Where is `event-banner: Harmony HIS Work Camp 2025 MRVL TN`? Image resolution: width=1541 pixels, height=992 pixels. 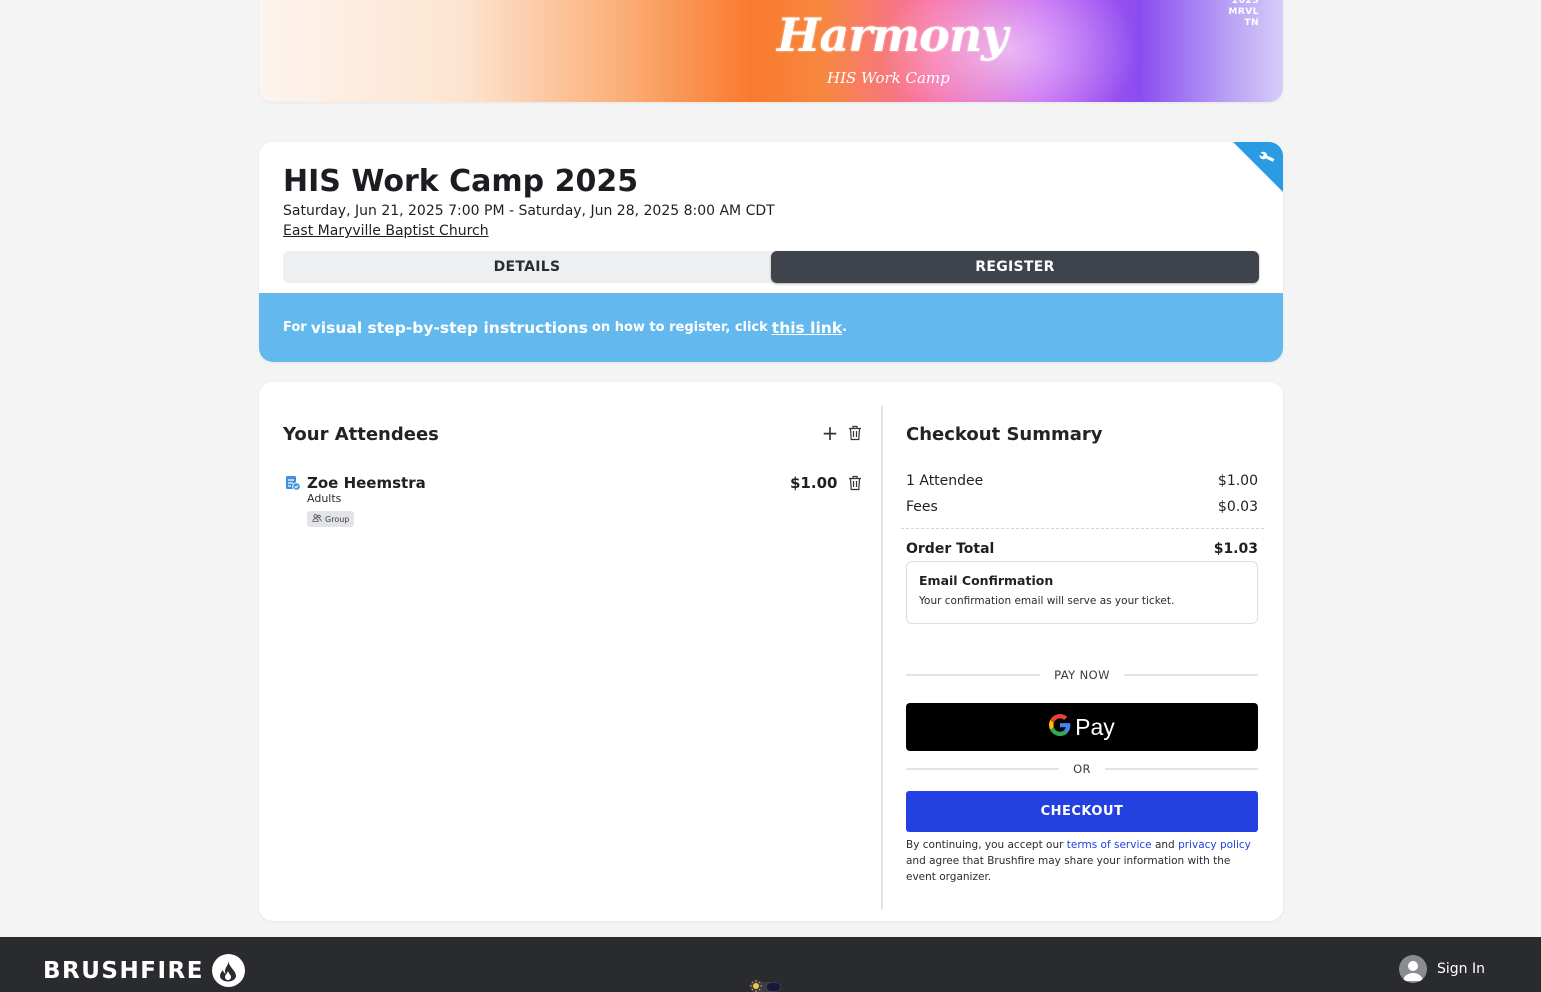 event-banner: Harmony HIS Work Camp 2025 MRVL TN is located at coordinates (771, 51).